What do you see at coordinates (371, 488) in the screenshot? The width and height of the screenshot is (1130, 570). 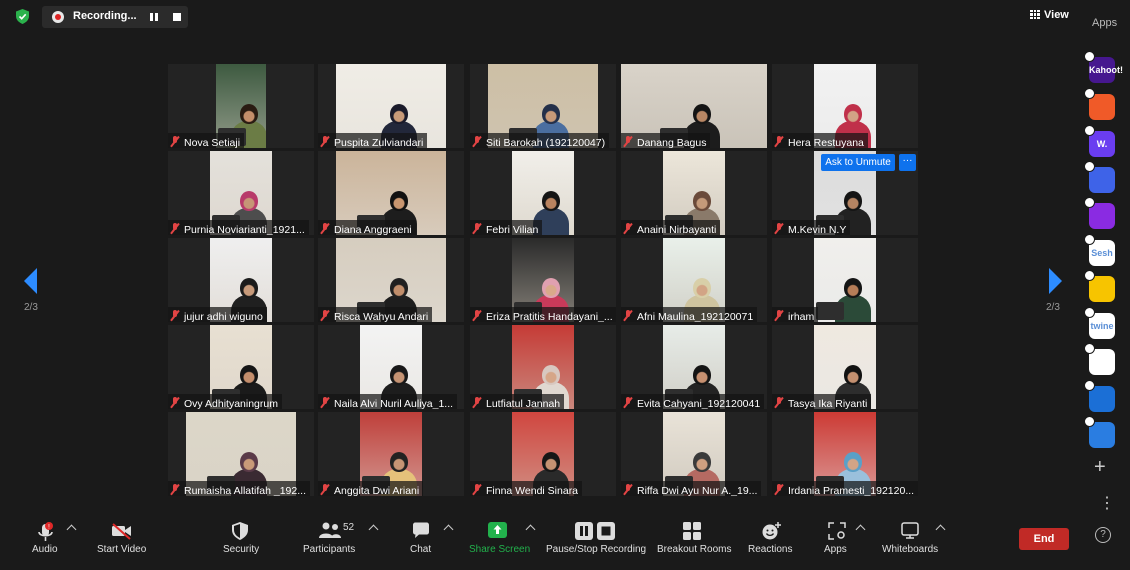 I see `participant-name-bar: Anggita Dwi Ariani` at bounding box center [371, 488].